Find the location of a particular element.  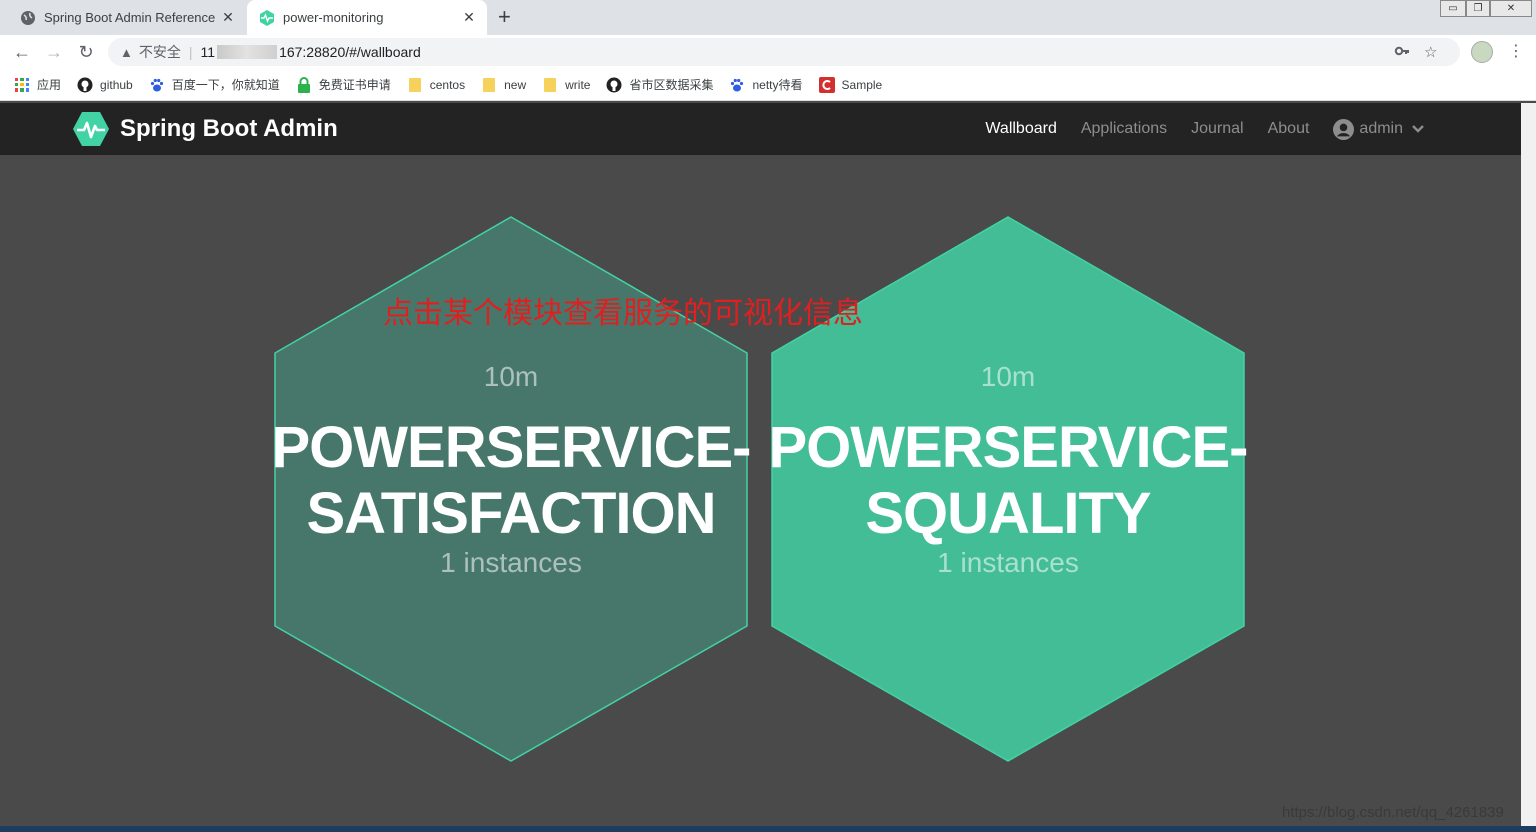

nav-journal: Journal is located at coordinates (1217, 129).